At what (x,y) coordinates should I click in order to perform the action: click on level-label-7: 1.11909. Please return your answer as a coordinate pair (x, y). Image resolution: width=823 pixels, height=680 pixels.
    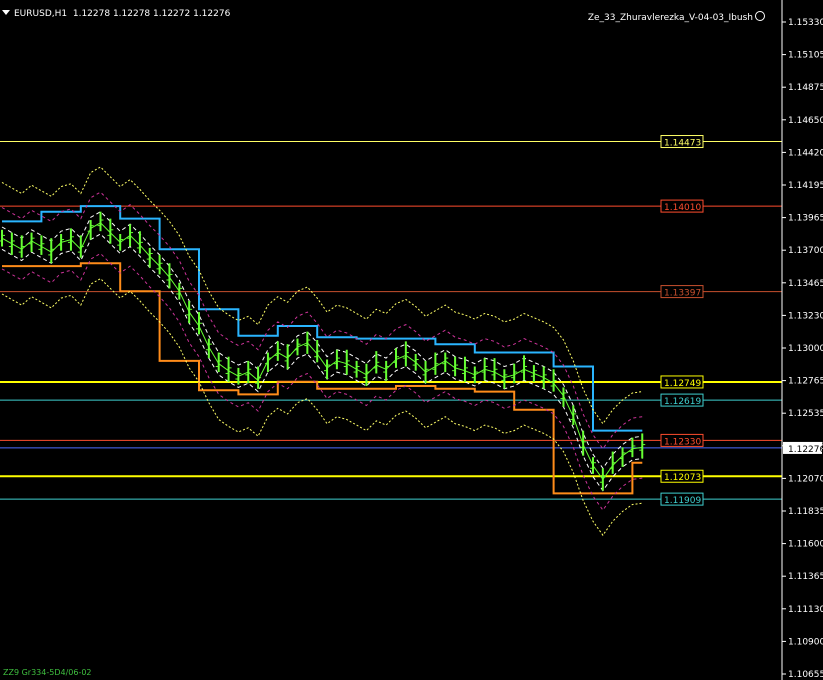
    Looking at the image, I should click on (682, 501).